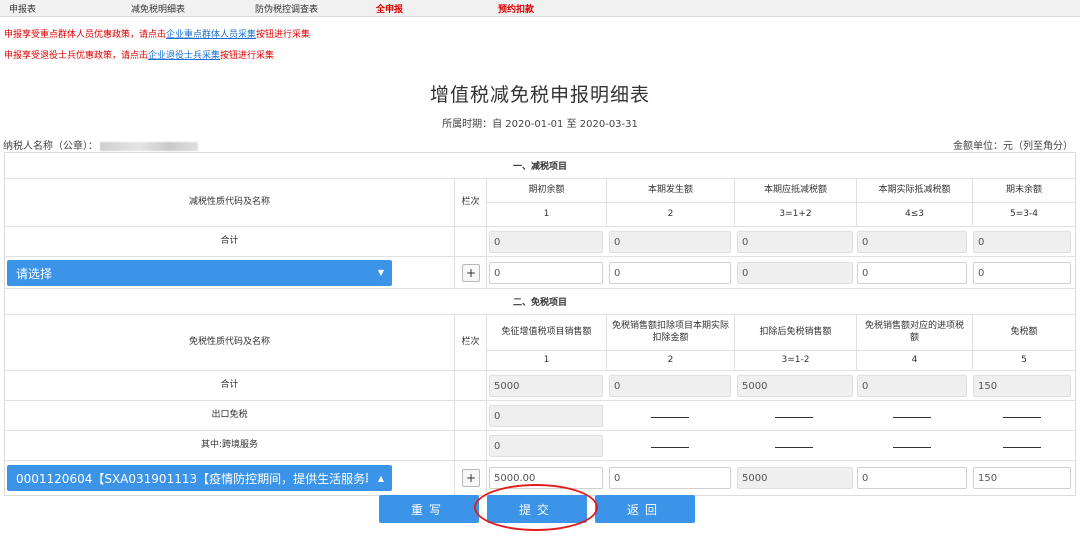 This screenshot has width=1080, height=541. I want to click on exemption-total-deduction: 0, so click(670, 386).